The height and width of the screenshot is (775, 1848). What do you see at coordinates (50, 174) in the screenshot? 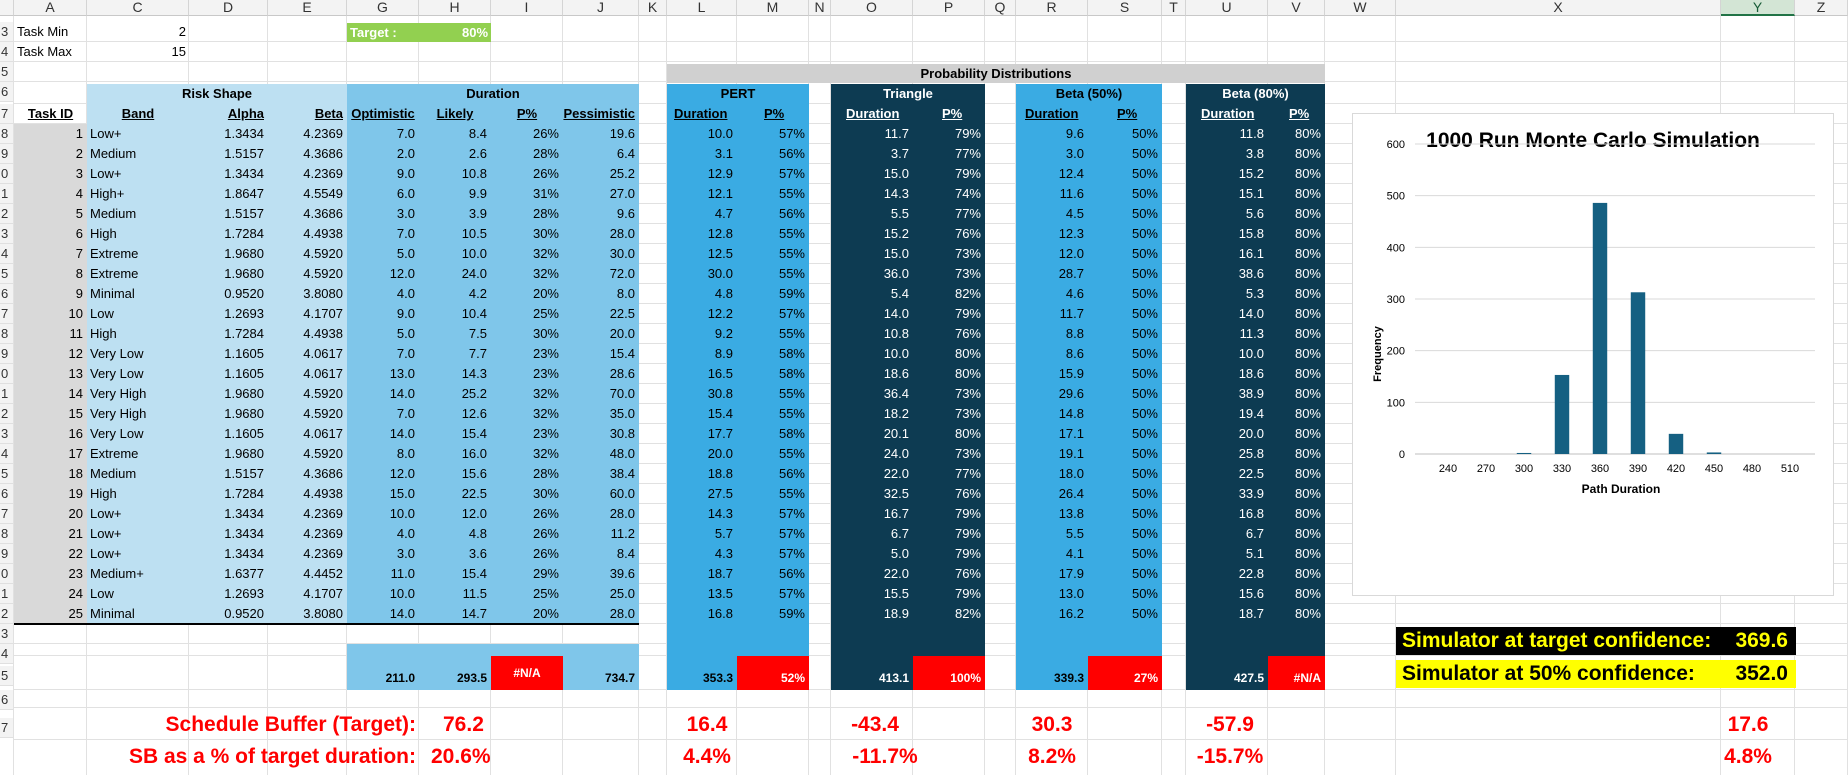
I see `cell-task-id: 3` at bounding box center [50, 174].